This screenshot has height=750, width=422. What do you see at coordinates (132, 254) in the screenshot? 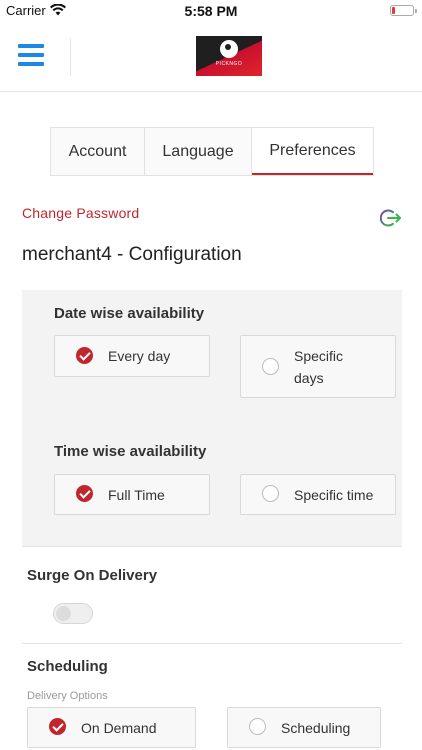
I see `page-title: merchant4 - Configuration` at bounding box center [132, 254].